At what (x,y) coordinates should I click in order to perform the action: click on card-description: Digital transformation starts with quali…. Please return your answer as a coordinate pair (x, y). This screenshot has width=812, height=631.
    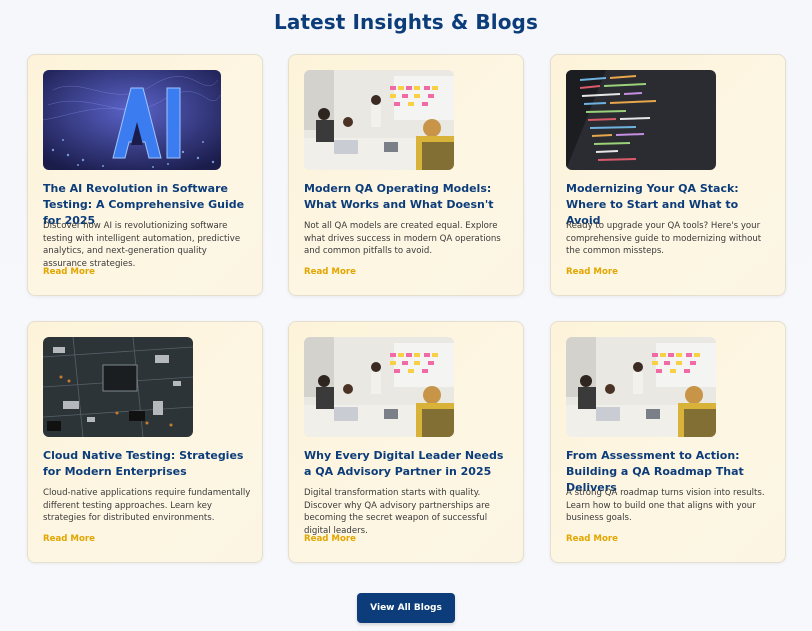
    Looking at the image, I should click on (397, 512).